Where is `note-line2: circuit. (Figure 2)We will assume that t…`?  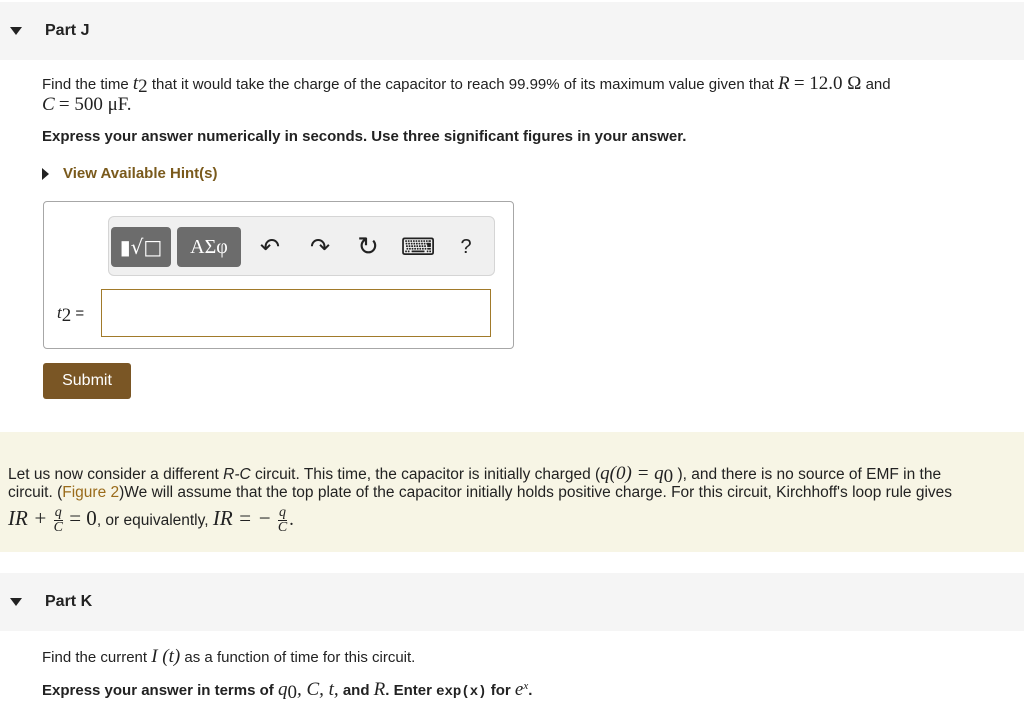
note-line2: circuit. (Figure 2)We will assume that t… is located at coordinates (480, 492).